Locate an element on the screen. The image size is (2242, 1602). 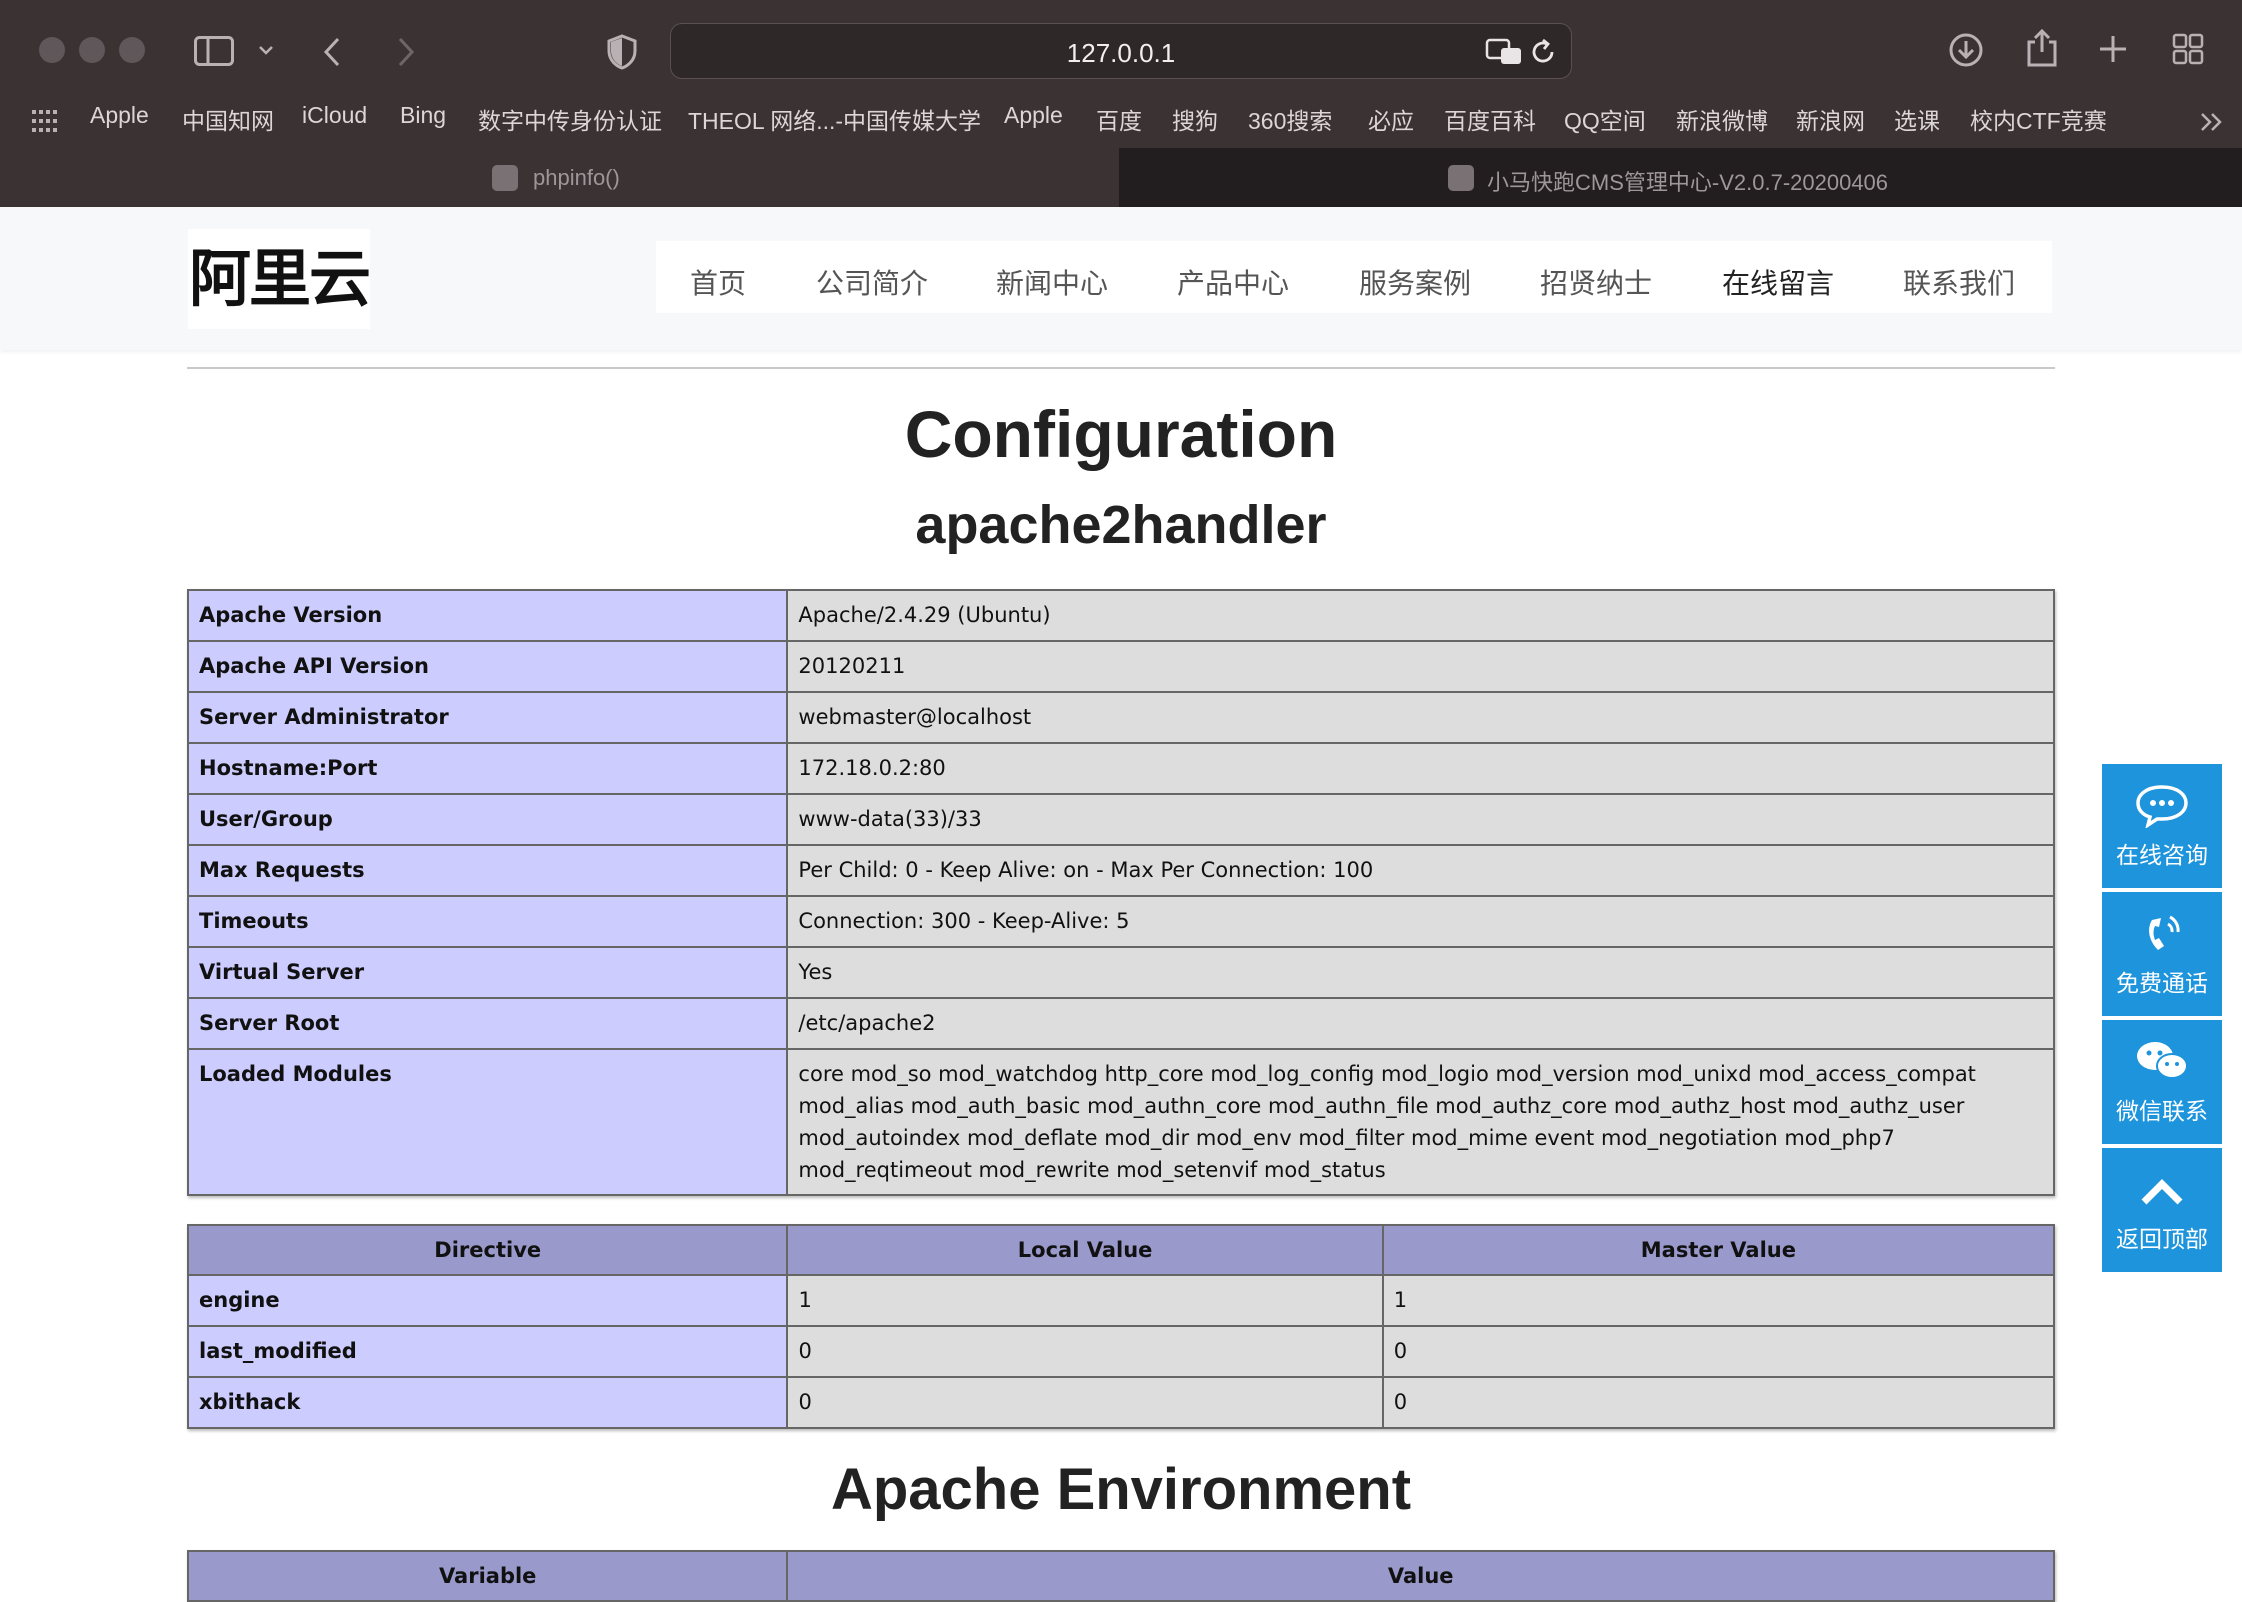
address-bar: 127.0.0.1 is located at coordinates (1121, 51).